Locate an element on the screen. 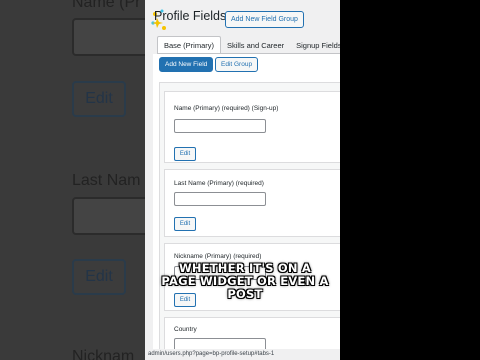 The image size is (480, 360). bg-edit-button: Edit is located at coordinates (99, 99).